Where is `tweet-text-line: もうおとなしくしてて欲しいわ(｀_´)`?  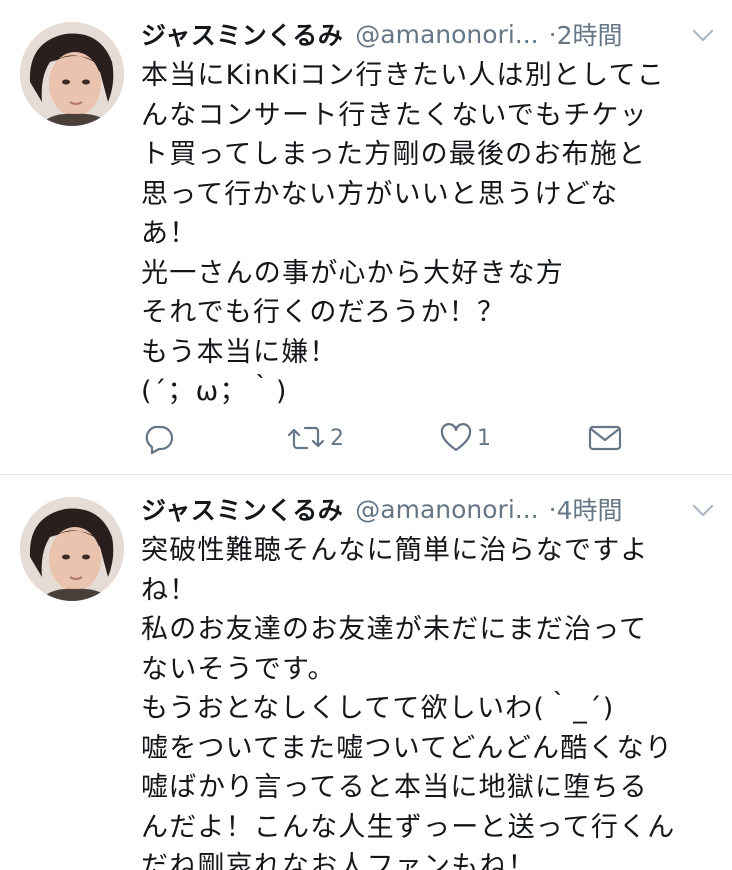 tweet-text-line: もうおとなしくしてて欲しいわ(｀_´) is located at coordinates (378, 708).